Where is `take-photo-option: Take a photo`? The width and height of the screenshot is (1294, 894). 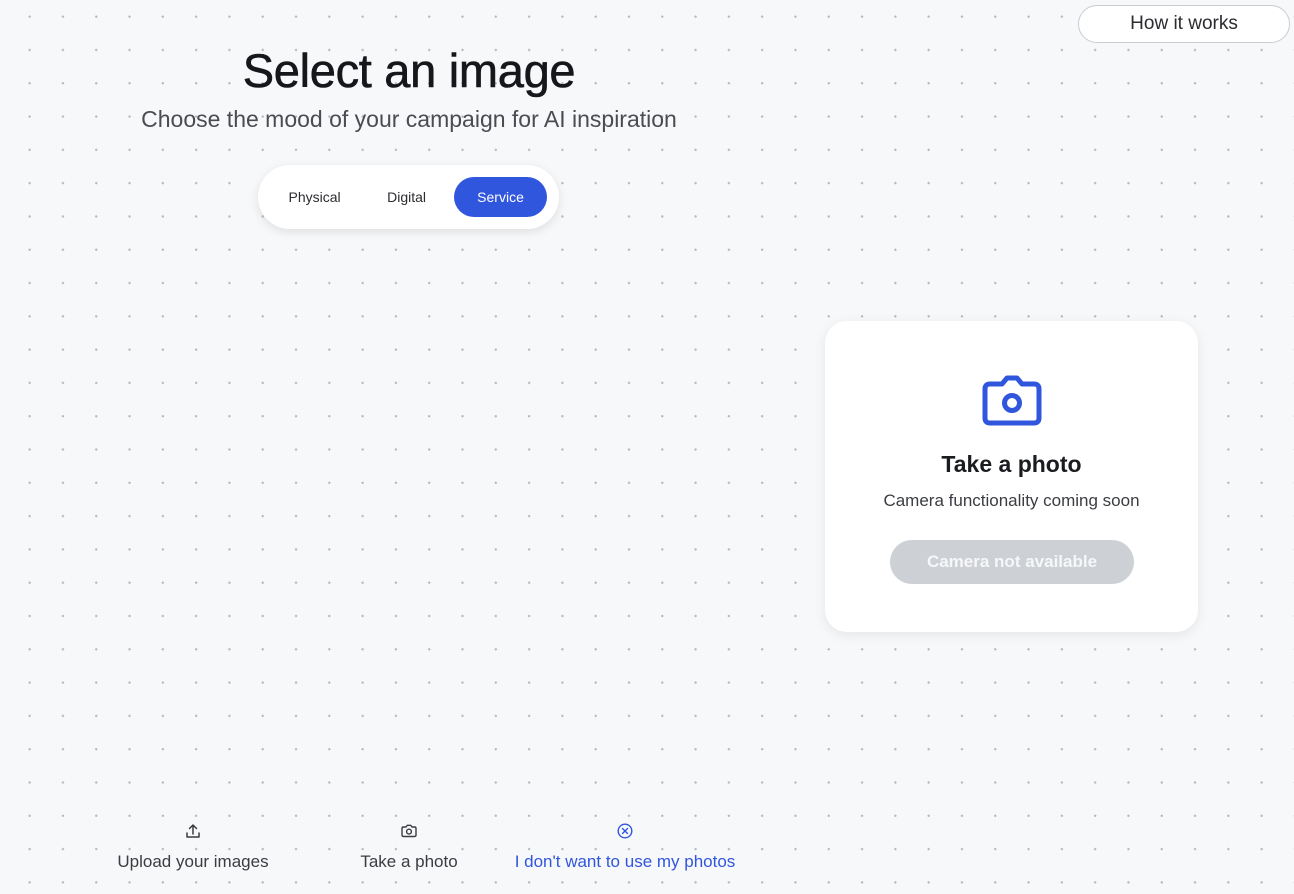 take-photo-option: Take a photo is located at coordinates (409, 851).